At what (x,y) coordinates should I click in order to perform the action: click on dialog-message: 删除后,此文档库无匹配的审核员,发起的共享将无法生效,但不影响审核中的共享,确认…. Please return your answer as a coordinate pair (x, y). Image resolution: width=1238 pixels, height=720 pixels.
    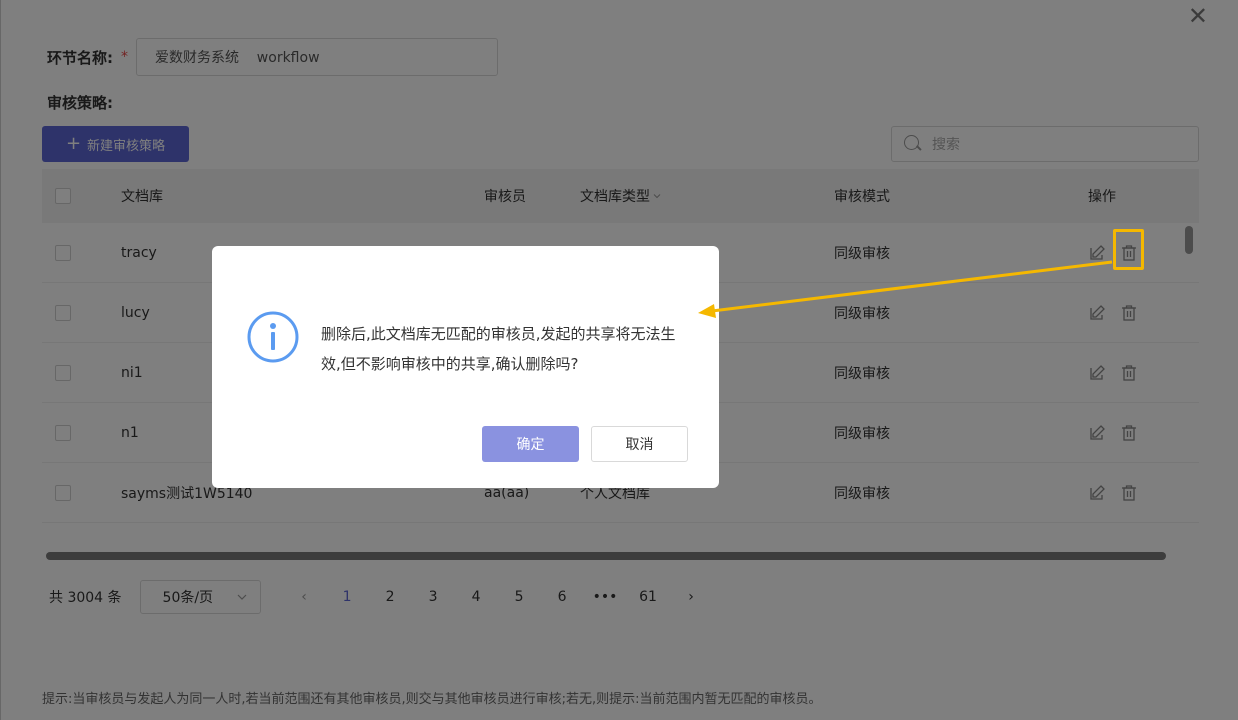
    Looking at the image, I should click on (498, 349).